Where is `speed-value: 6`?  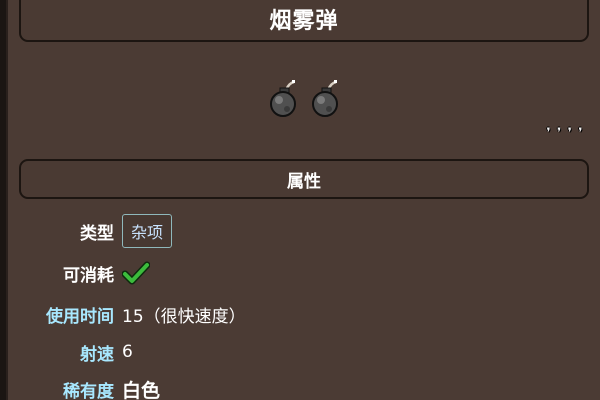 speed-value: 6 is located at coordinates (127, 352).